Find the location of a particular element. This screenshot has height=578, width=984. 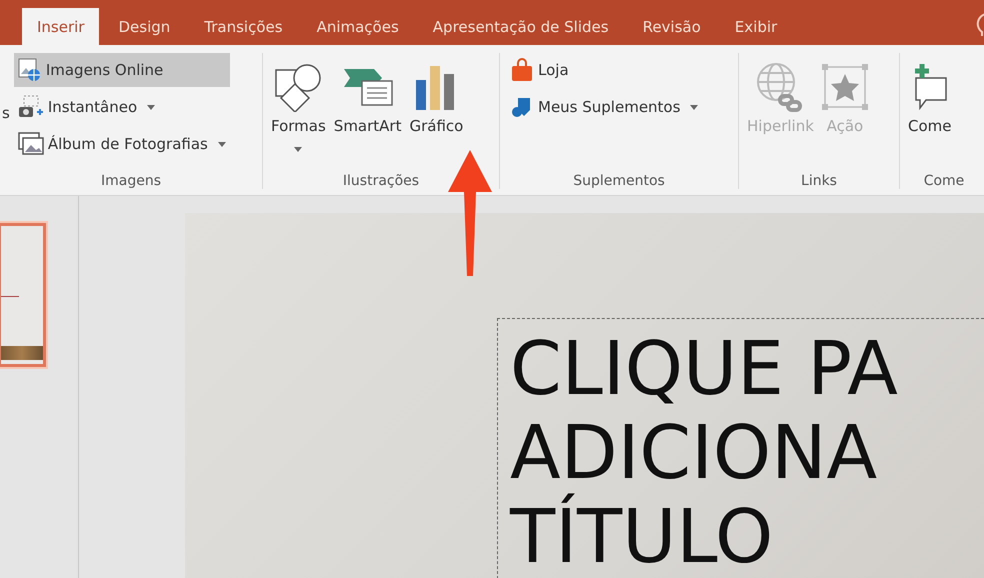

ribbon-tab: Animações is located at coordinates (358, 26).